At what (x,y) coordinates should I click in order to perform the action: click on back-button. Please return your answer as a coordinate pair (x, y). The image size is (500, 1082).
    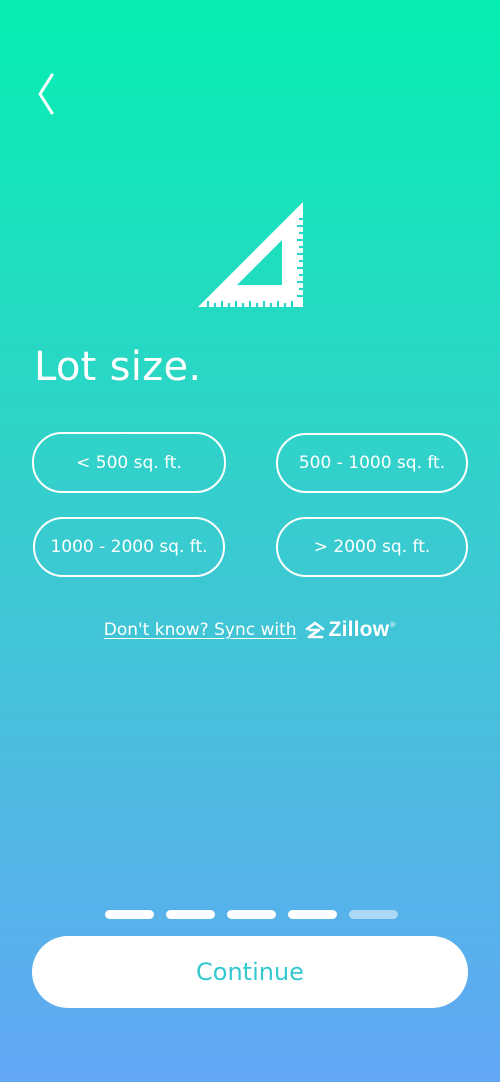
    Looking at the image, I should click on (46, 94).